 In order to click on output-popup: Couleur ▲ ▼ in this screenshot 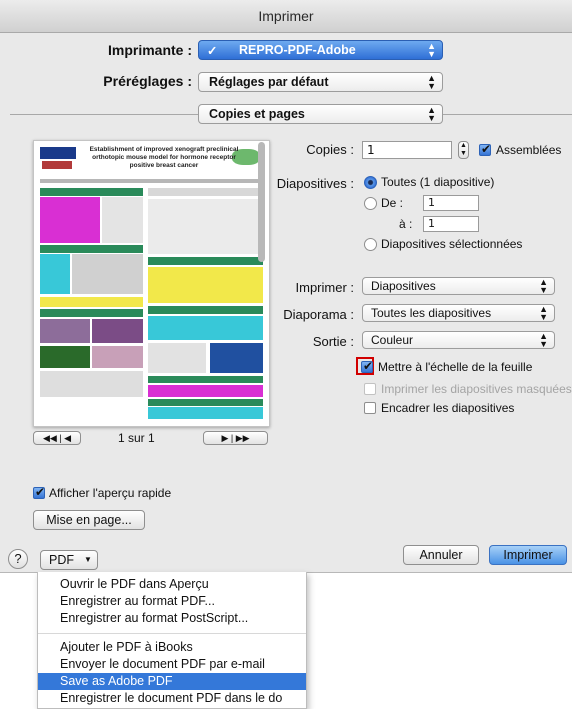, I will do `click(458, 340)`.